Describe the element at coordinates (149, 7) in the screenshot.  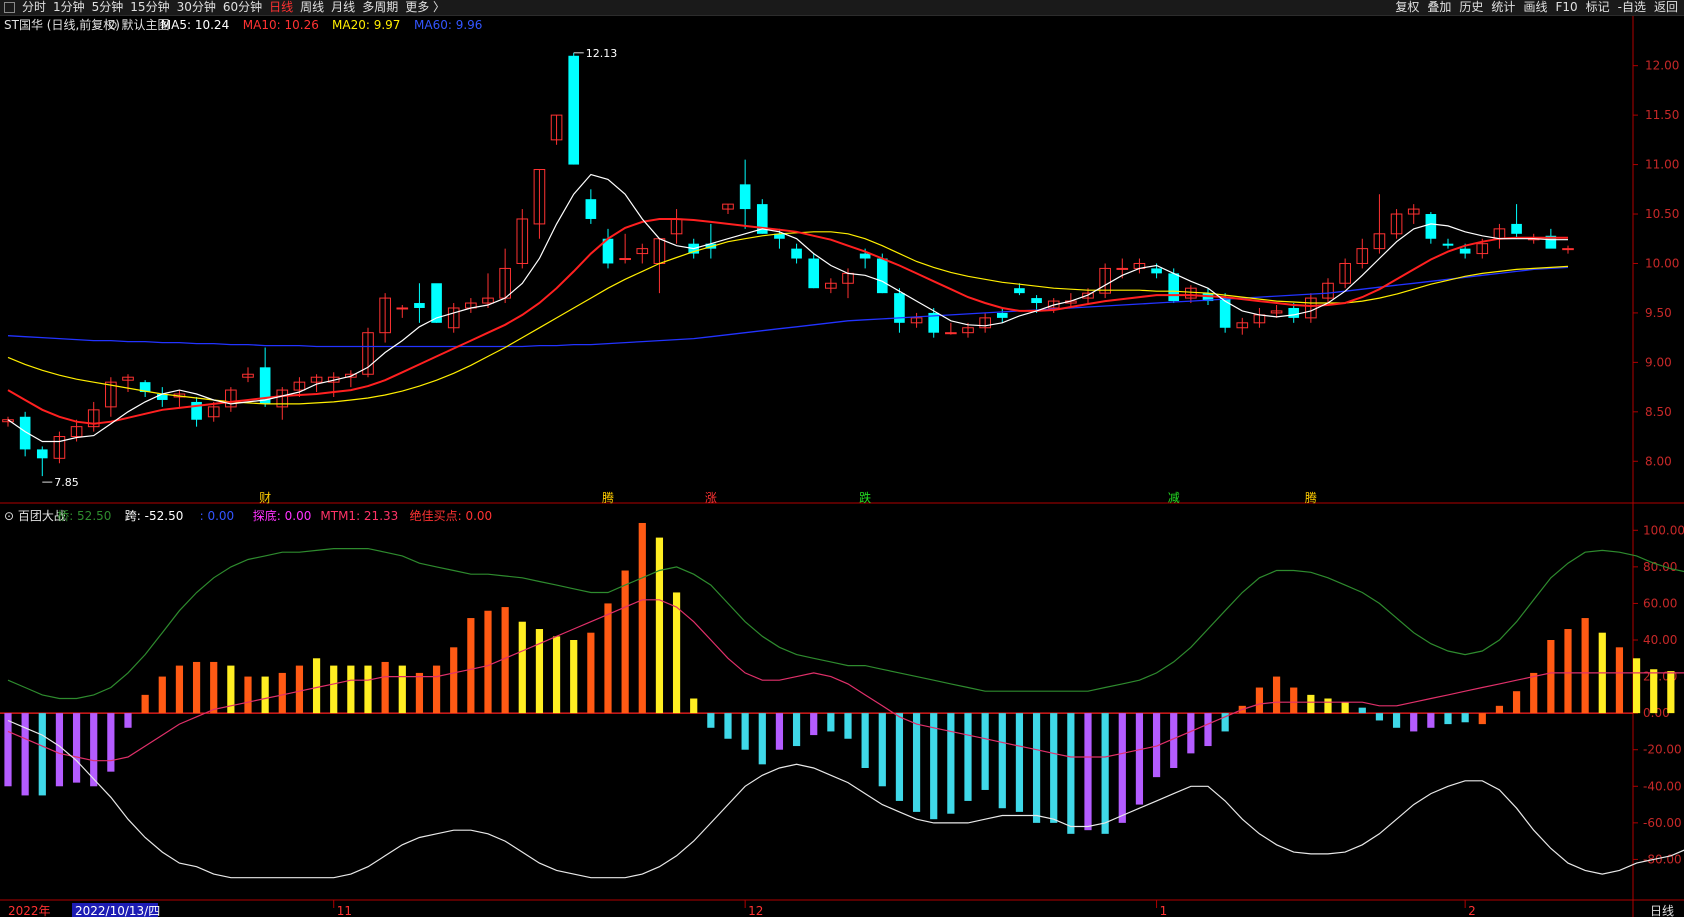
I see `period-tab-3: 15分钟` at that location.